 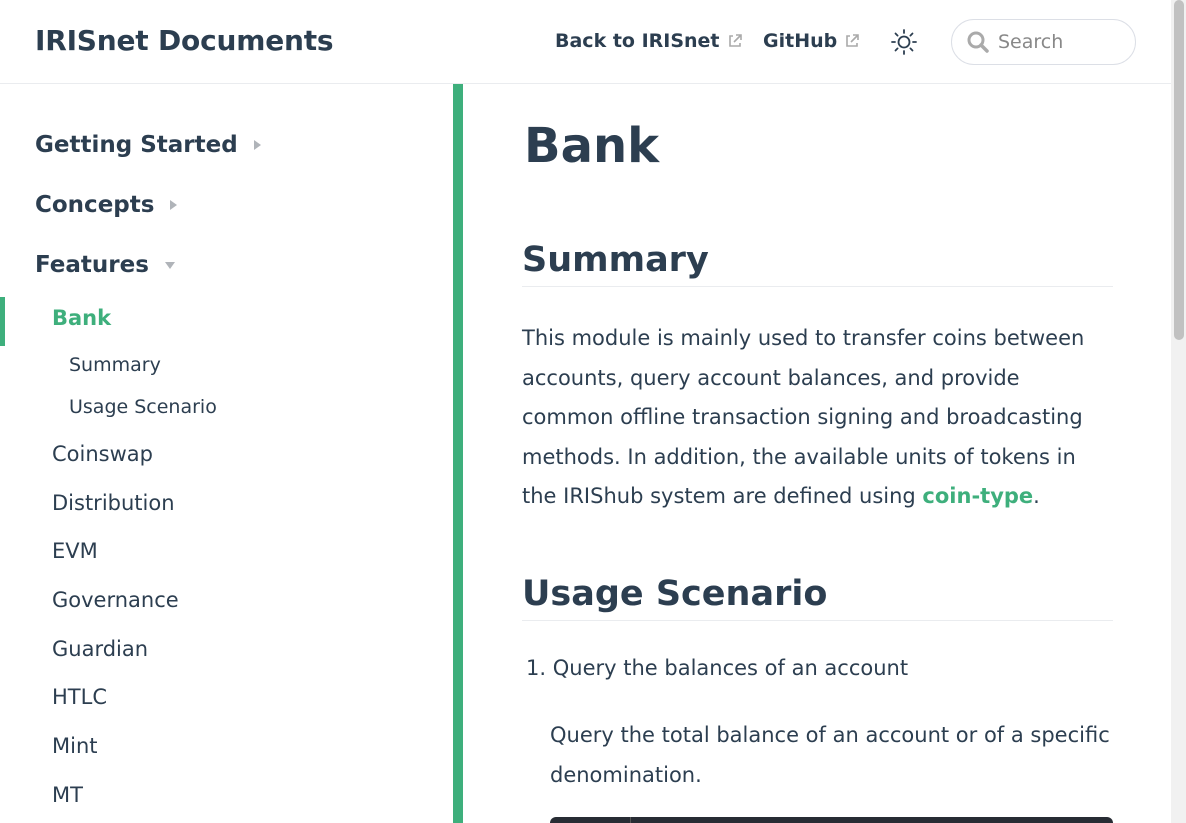 What do you see at coordinates (977, 496) in the screenshot?
I see `coin-type-link: coin-type` at bounding box center [977, 496].